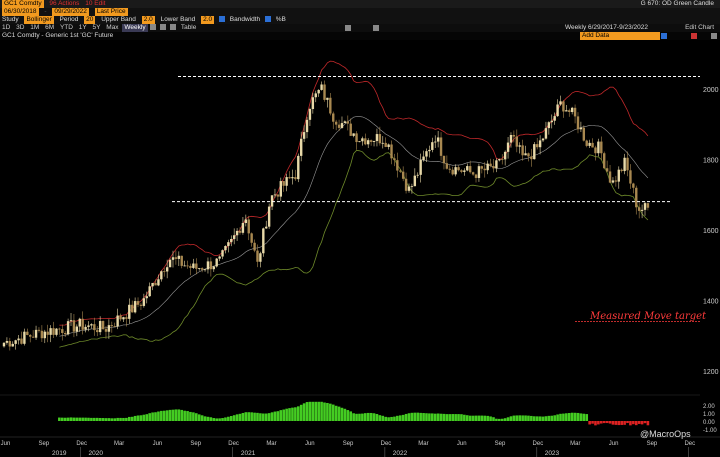 The image size is (720, 457). I want to click on lower-band-field: 2.0, so click(208, 20).